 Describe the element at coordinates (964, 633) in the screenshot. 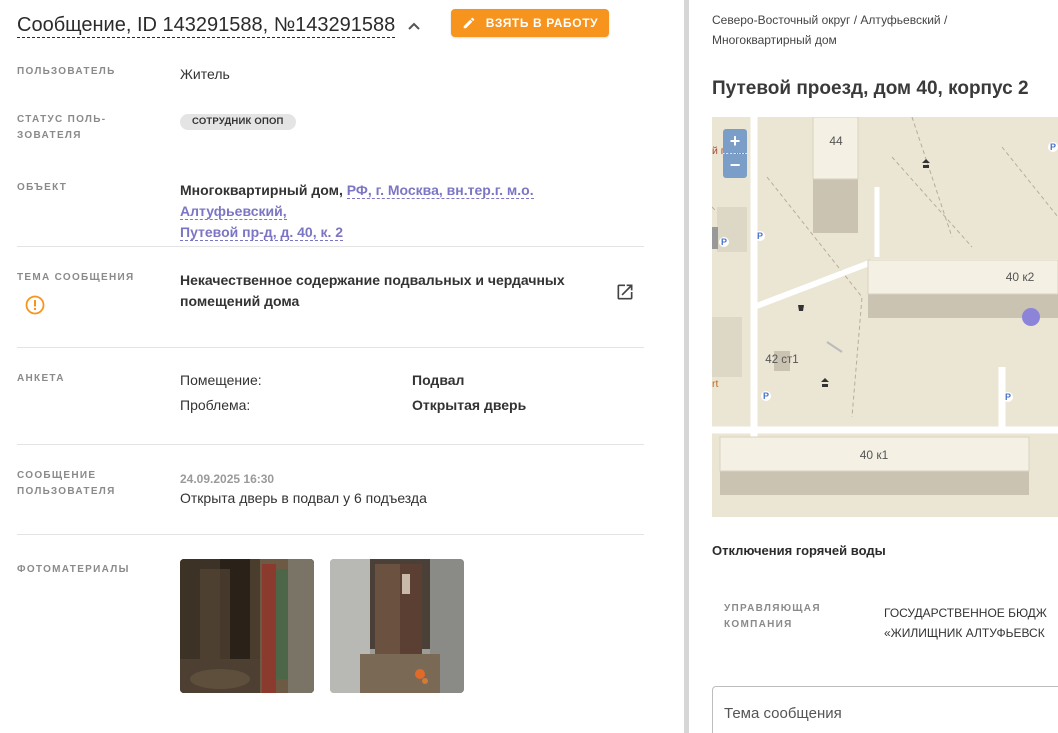

I see `management-value-line2: «ЖИЛИЩНИК АЛТУФЬЕВСК` at that location.